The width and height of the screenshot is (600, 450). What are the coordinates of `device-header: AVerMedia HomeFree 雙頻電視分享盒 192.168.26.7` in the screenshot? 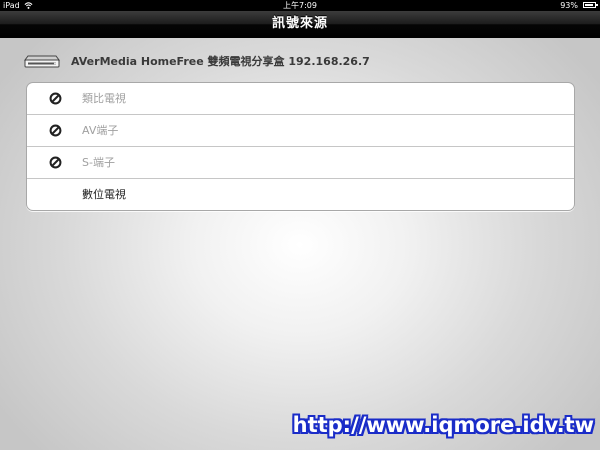 It's located at (304, 62).